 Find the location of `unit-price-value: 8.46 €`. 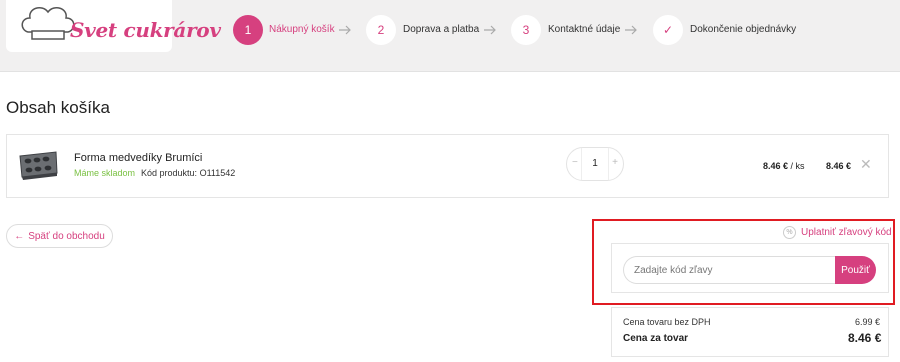

unit-price-value: 8.46 € is located at coordinates (776, 166).